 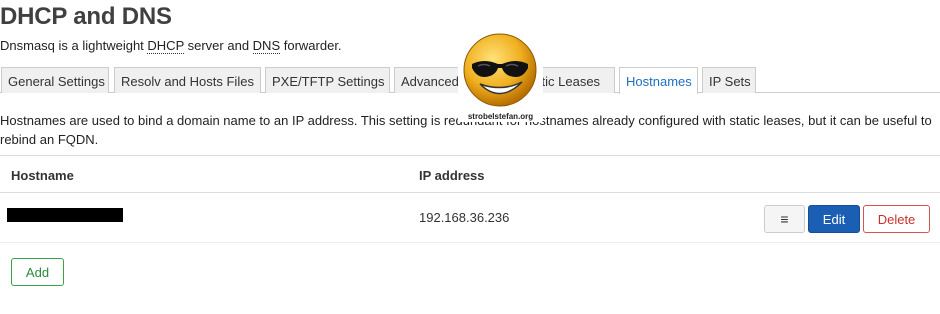 What do you see at coordinates (65, 215) in the screenshot?
I see `redacted-hostname` at bounding box center [65, 215].